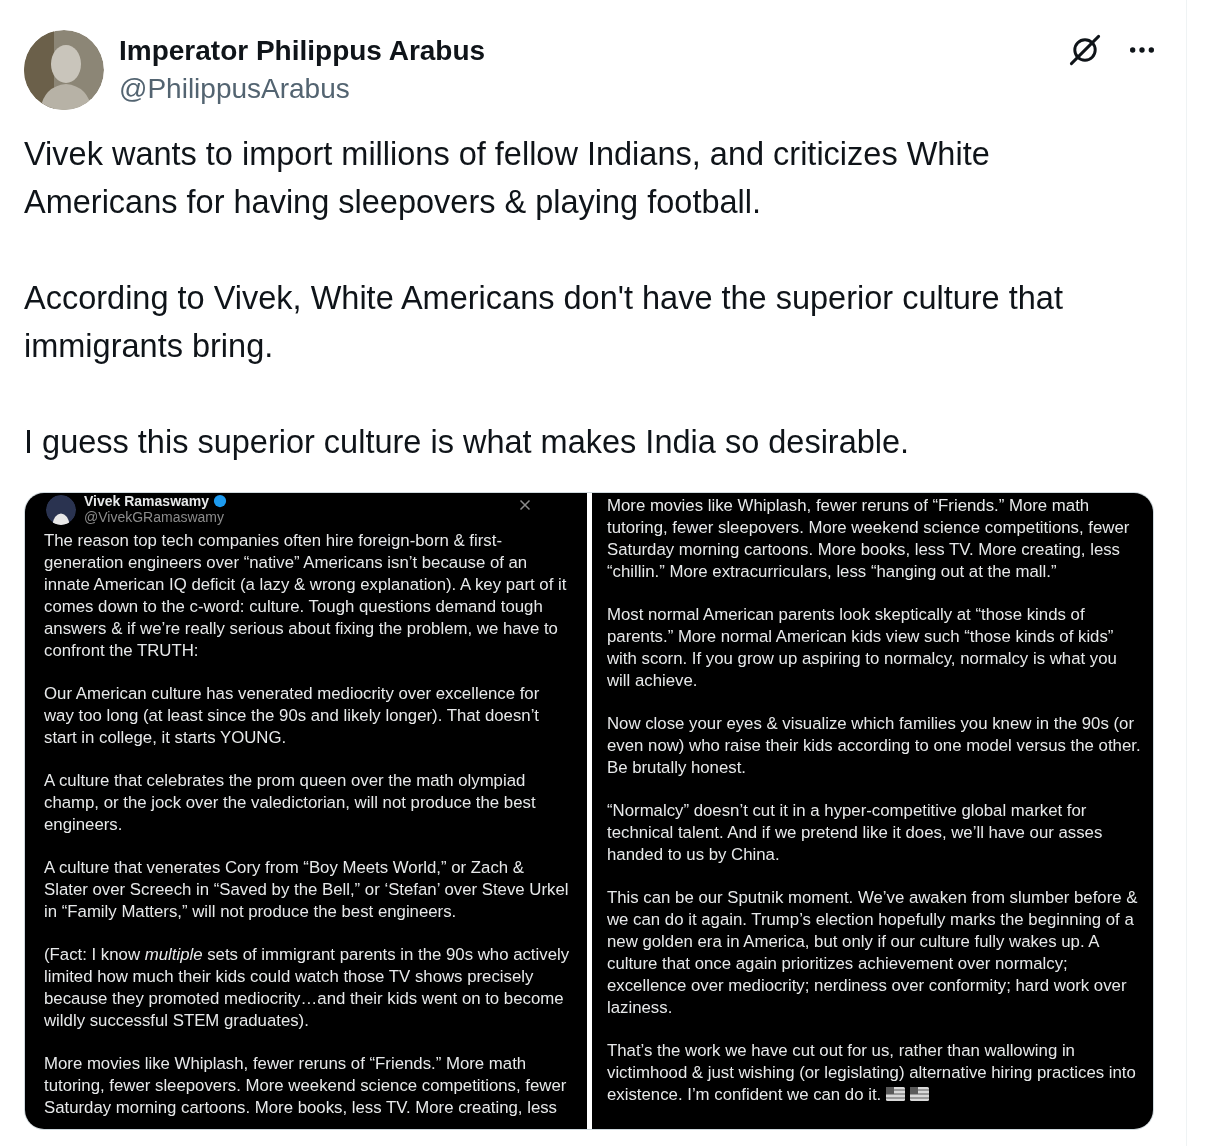 The image size is (1216, 1146). I want to click on post-text: This can be our Sputnik moment. We’ve awaken from slumber before & we can do it again. Trump’s election hopefully marks the beginning of a new golden era in America, but only if our culture fully wakes up. A culture that once again prioritizes achievement over normalcy; excellence over mediocrity; nerdiness over conformity; hard work over laziness., so click(873, 953).